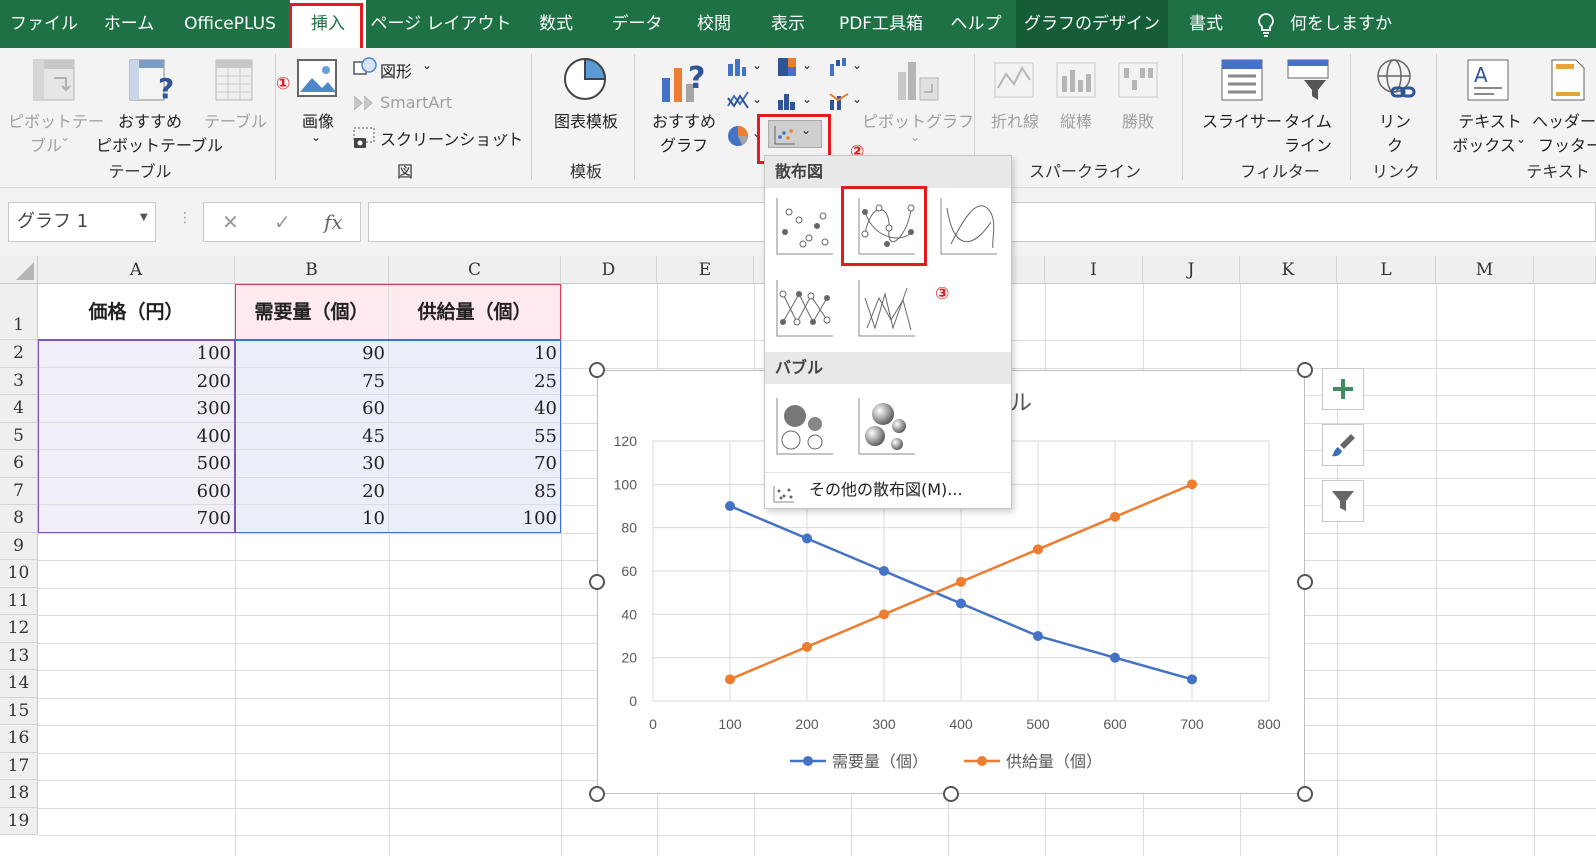 The width and height of the screenshot is (1596, 856). I want to click on table-cell-supply: 85, so click(475, 491).